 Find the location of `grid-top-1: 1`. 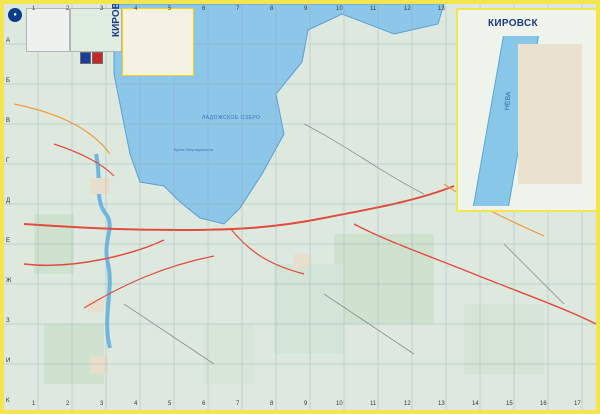

grid-top-1: 1 is located at coordinates (34, 9).